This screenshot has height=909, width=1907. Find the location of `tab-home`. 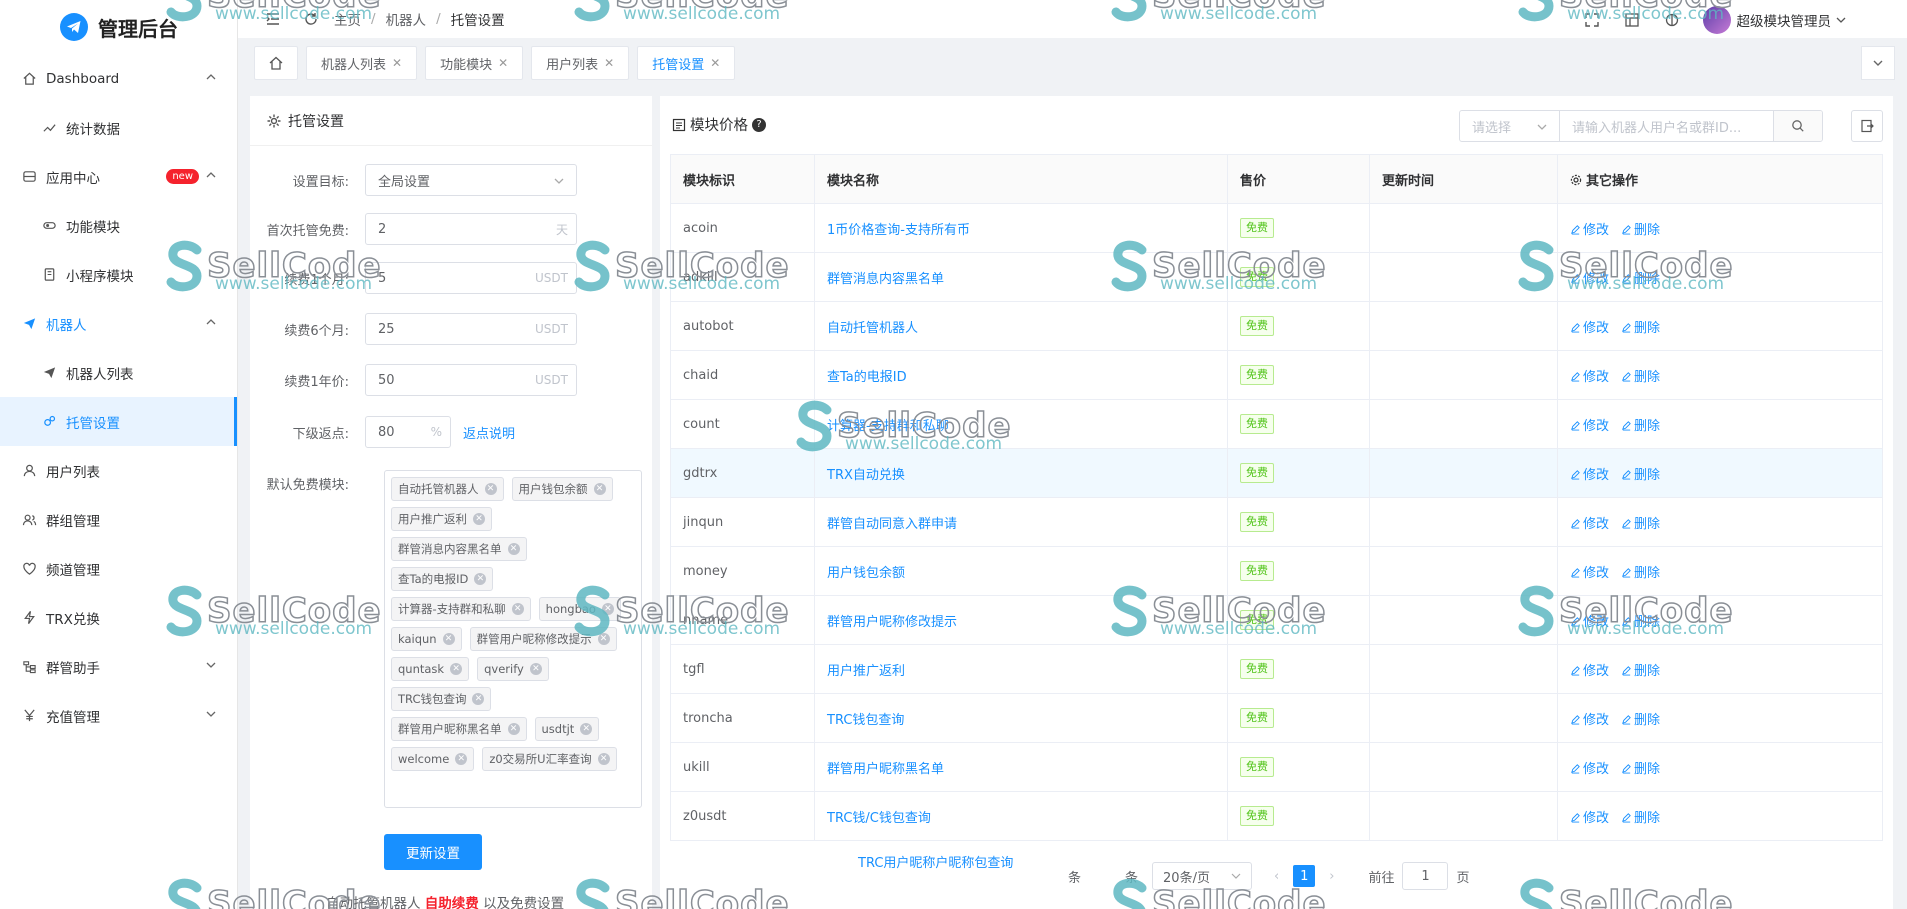

tab-home is located at coordinates (276, 63).